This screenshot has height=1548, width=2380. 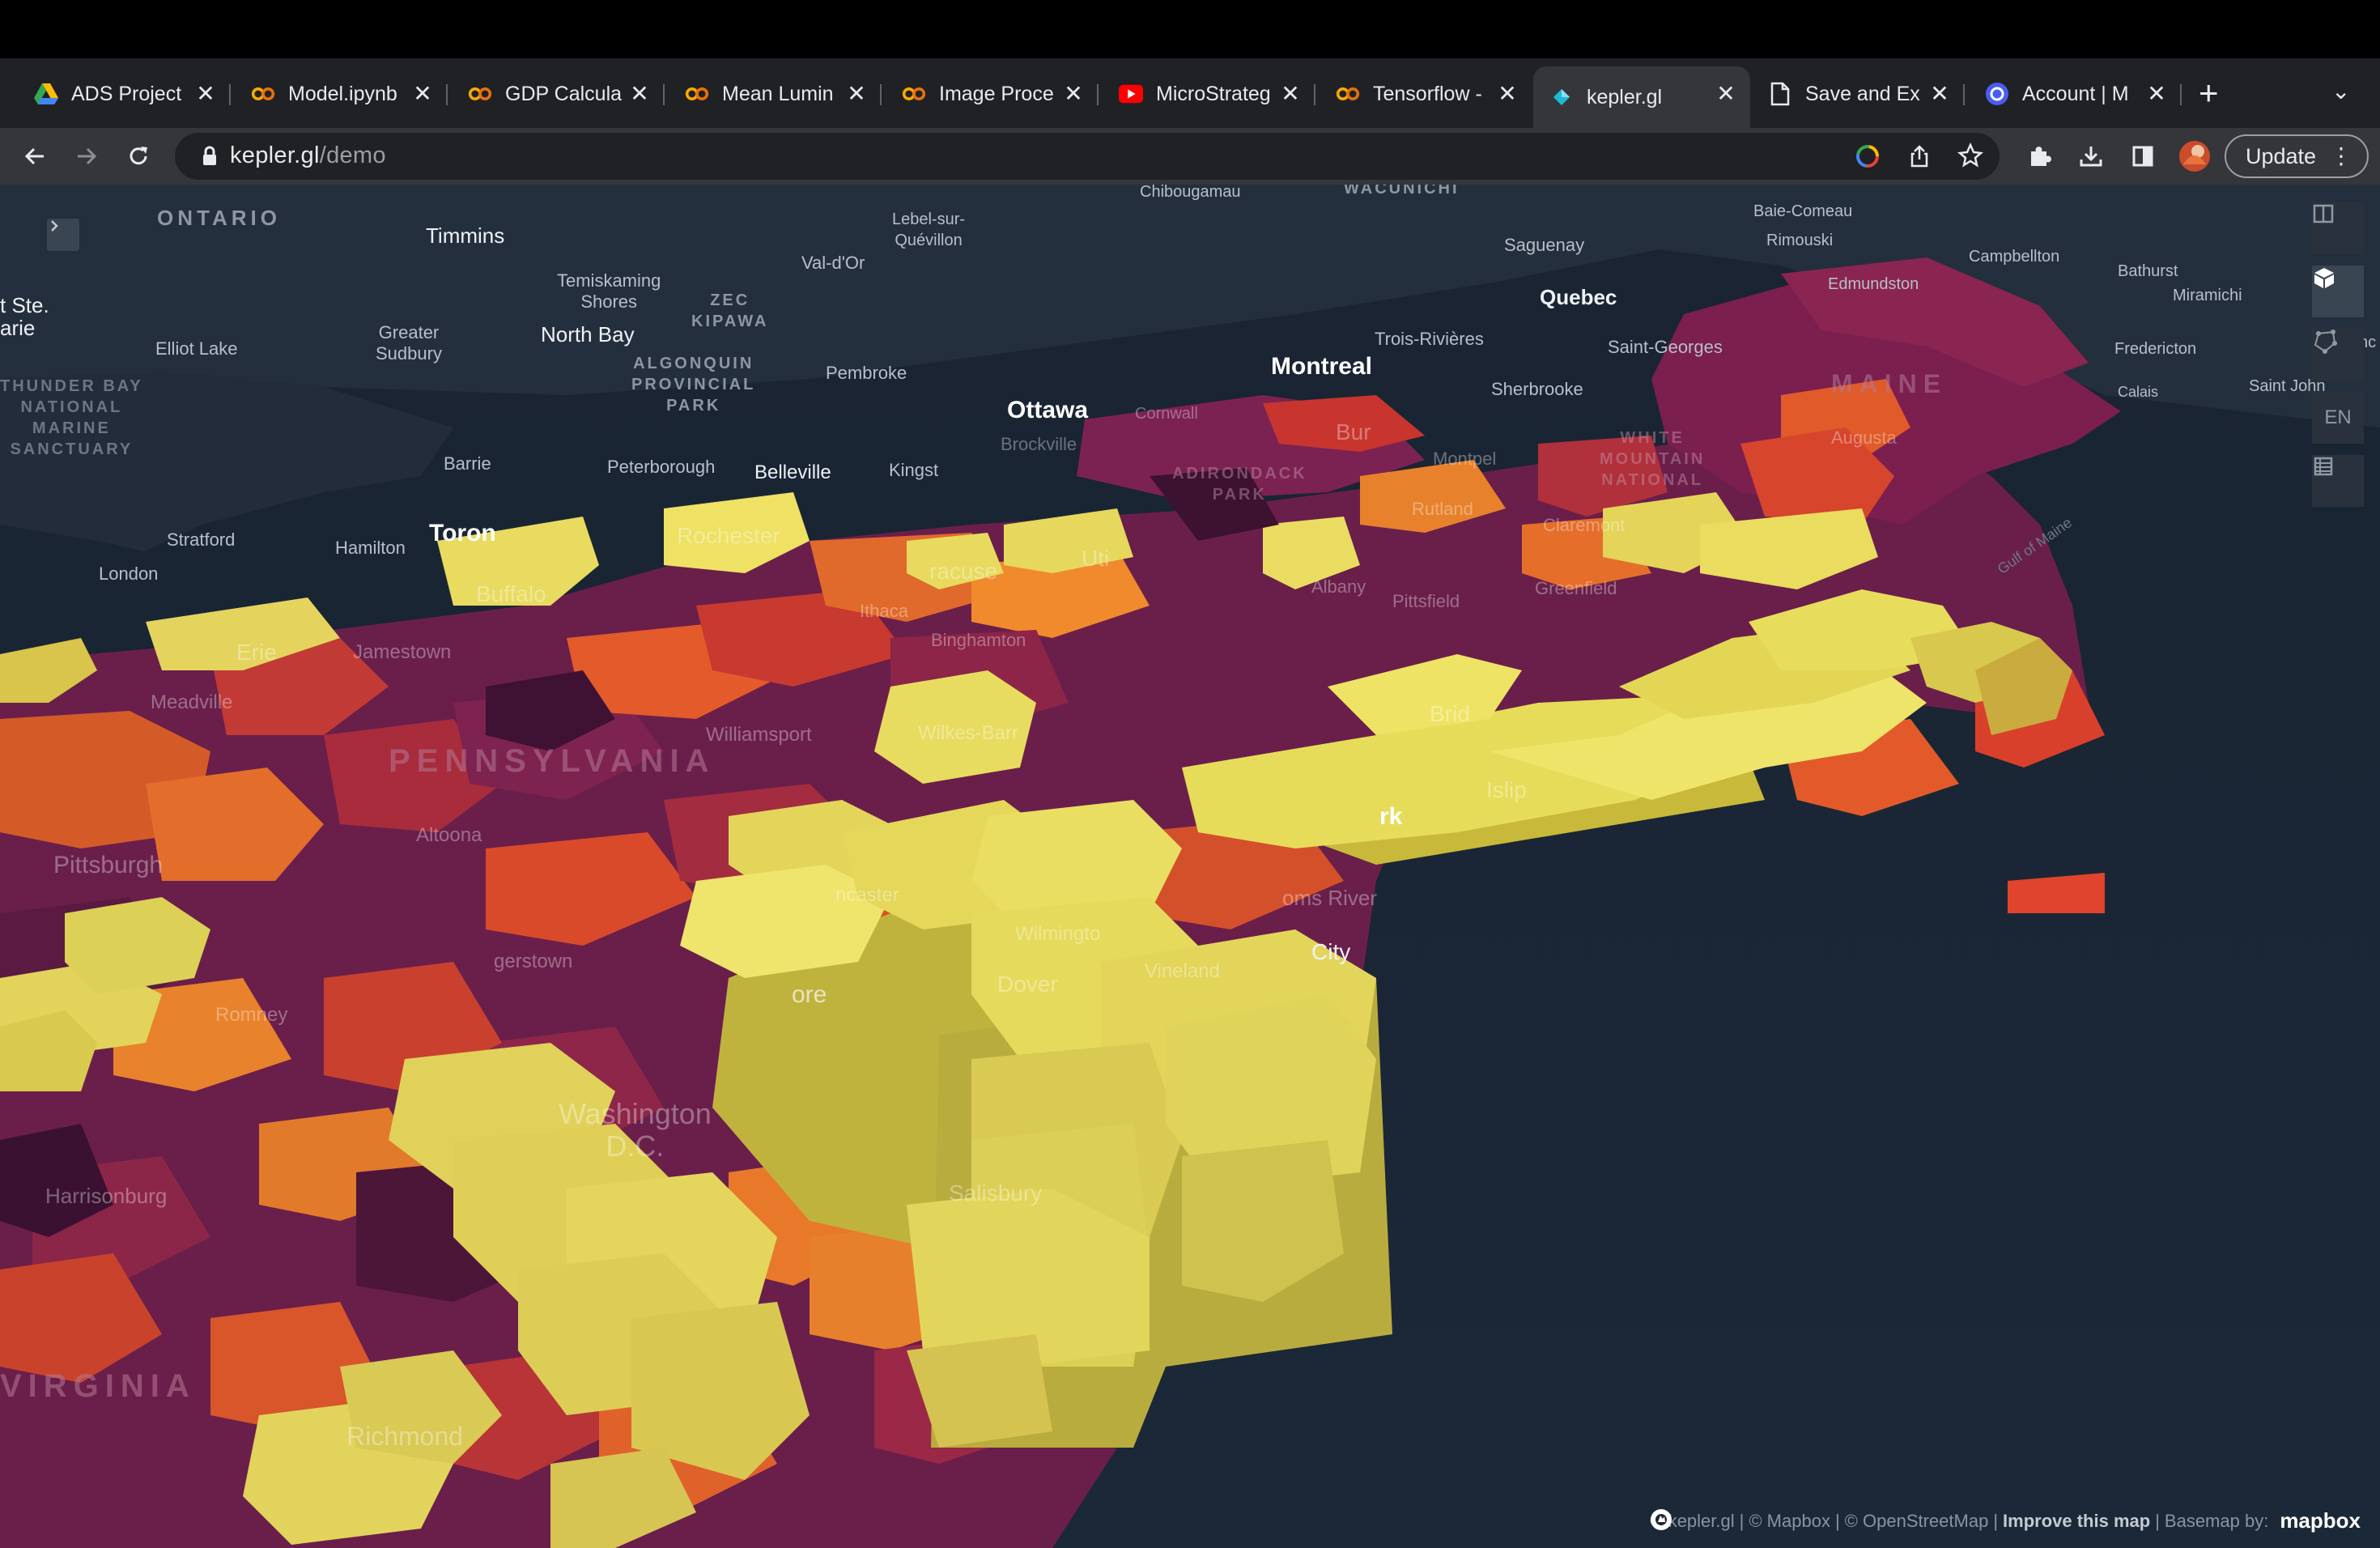 What do you see at coordinates (1442, 509) in the screenshot?
I see `map-label: Rutland` at bounding box center [1442, 509].